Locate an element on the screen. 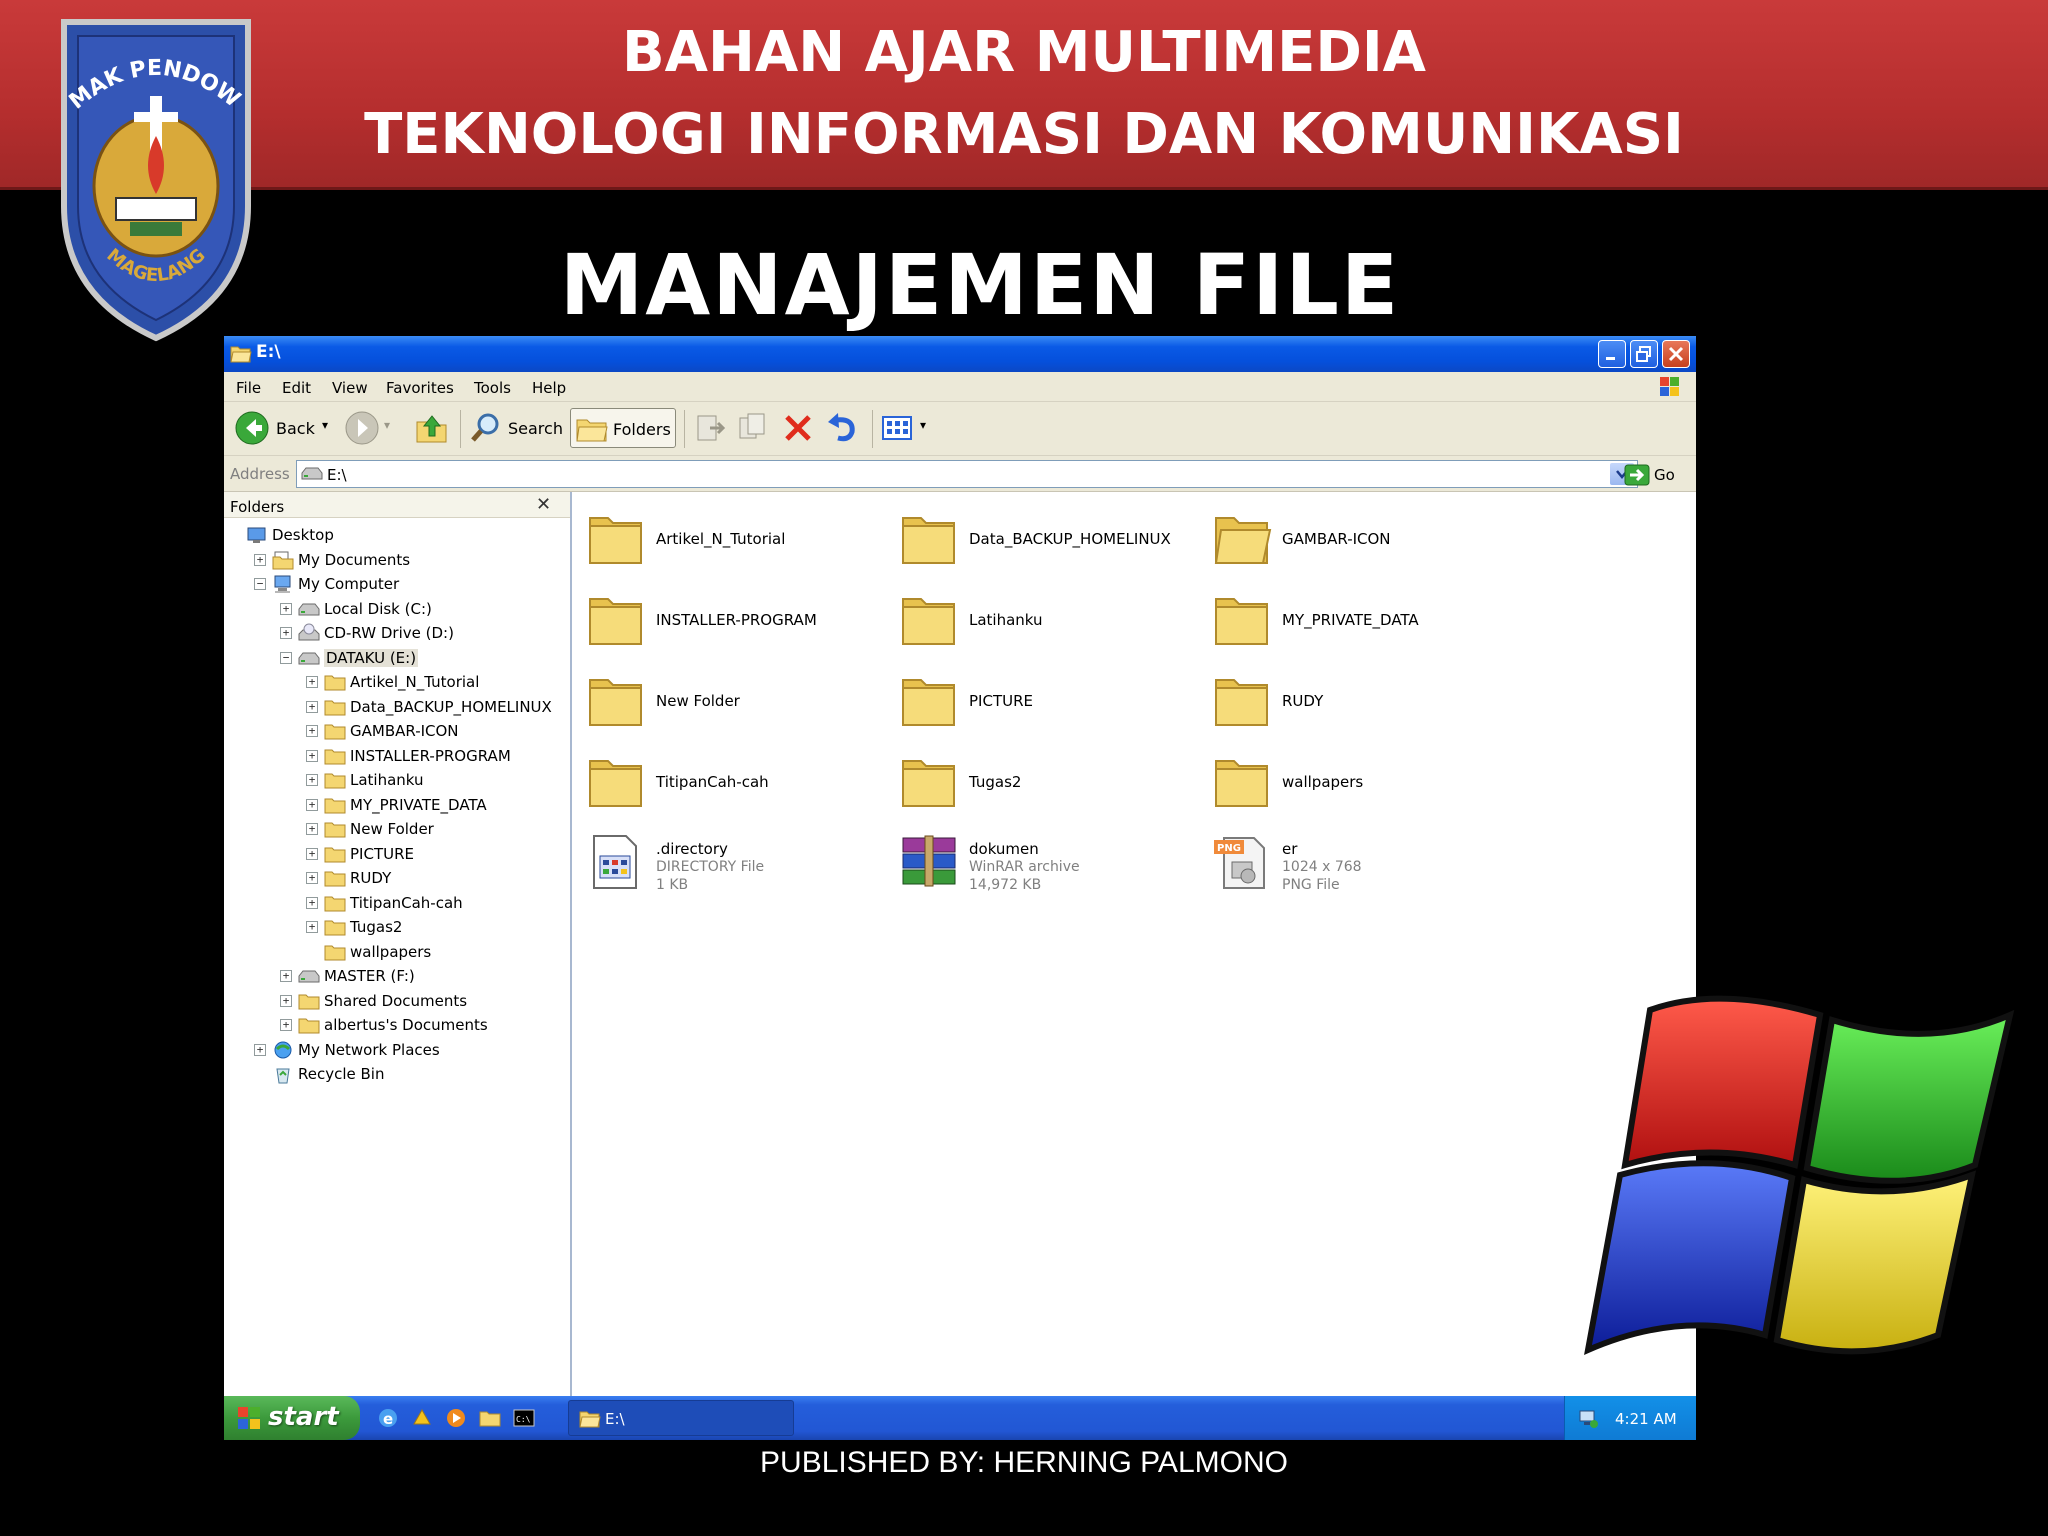 Image resolution: width=2048 pixels, height=1536 pixels. folder-item: Latihanku is located at coordinates (1049, 624).